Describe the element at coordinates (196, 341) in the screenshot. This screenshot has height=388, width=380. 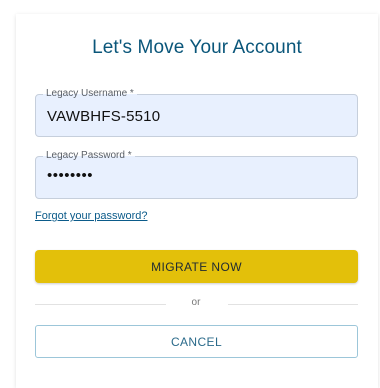
I see `cancel-button: CANCEL` at that location.